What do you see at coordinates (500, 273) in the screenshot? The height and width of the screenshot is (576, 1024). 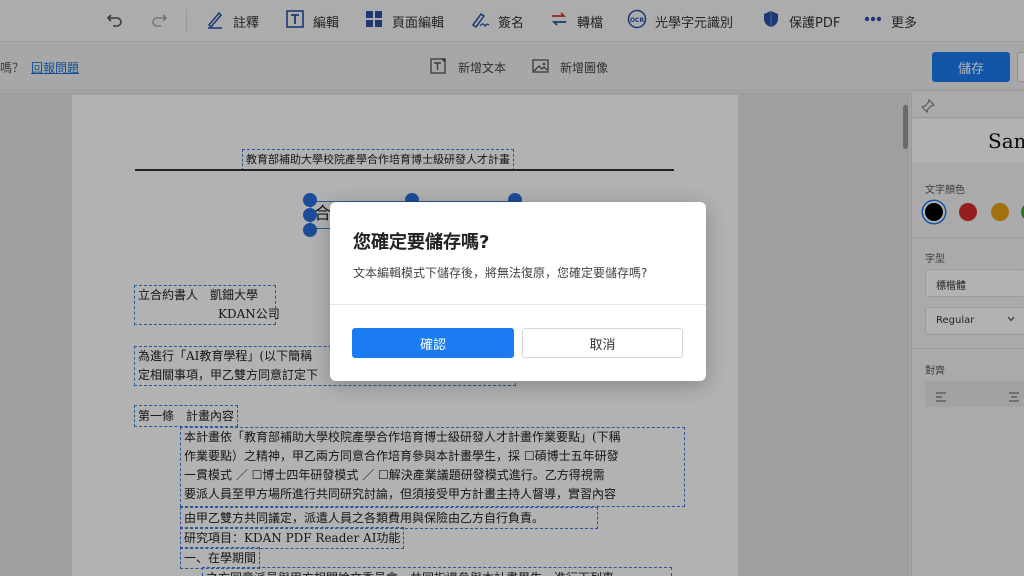 I see `dialog-message: 文本編輯模式下儲存後，將無法復原，您確定要儲存嗎?` at bounding box center [500, 273].